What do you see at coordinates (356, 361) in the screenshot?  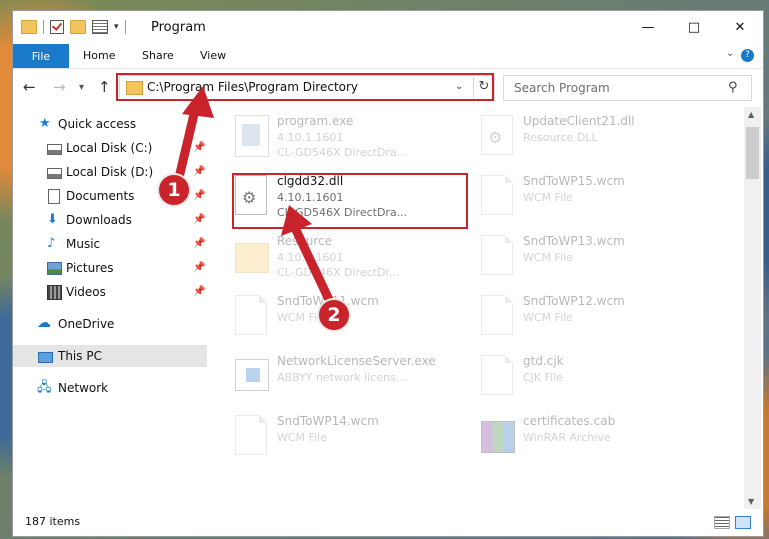 I see `file-name: NetworkLicenseServer.exe` at bounding box center [356, 361].